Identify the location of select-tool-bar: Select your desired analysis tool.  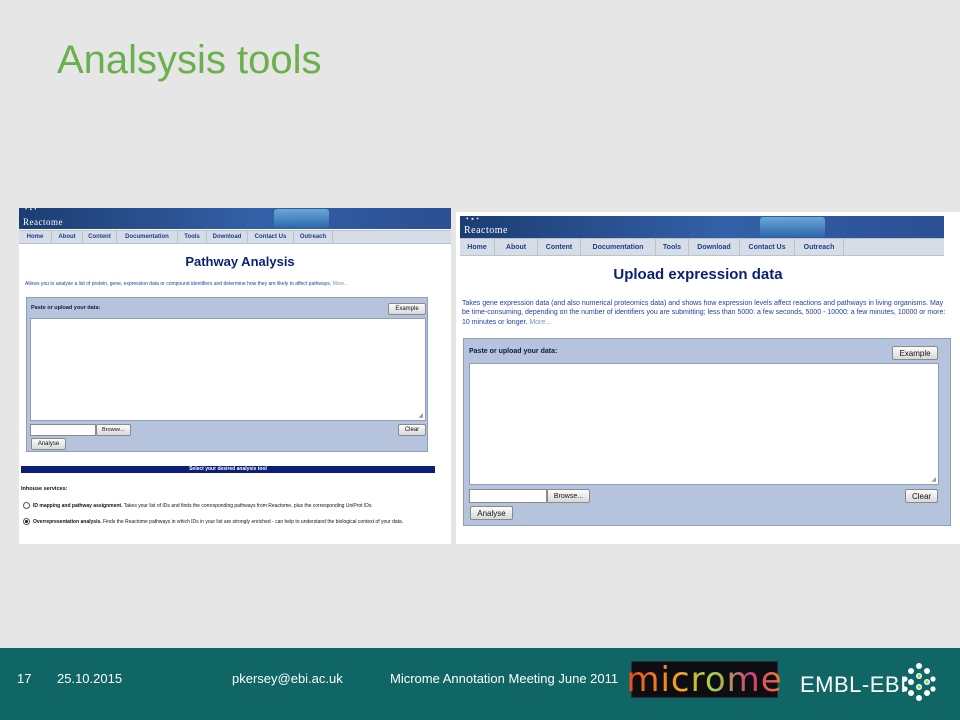
(228, 469).